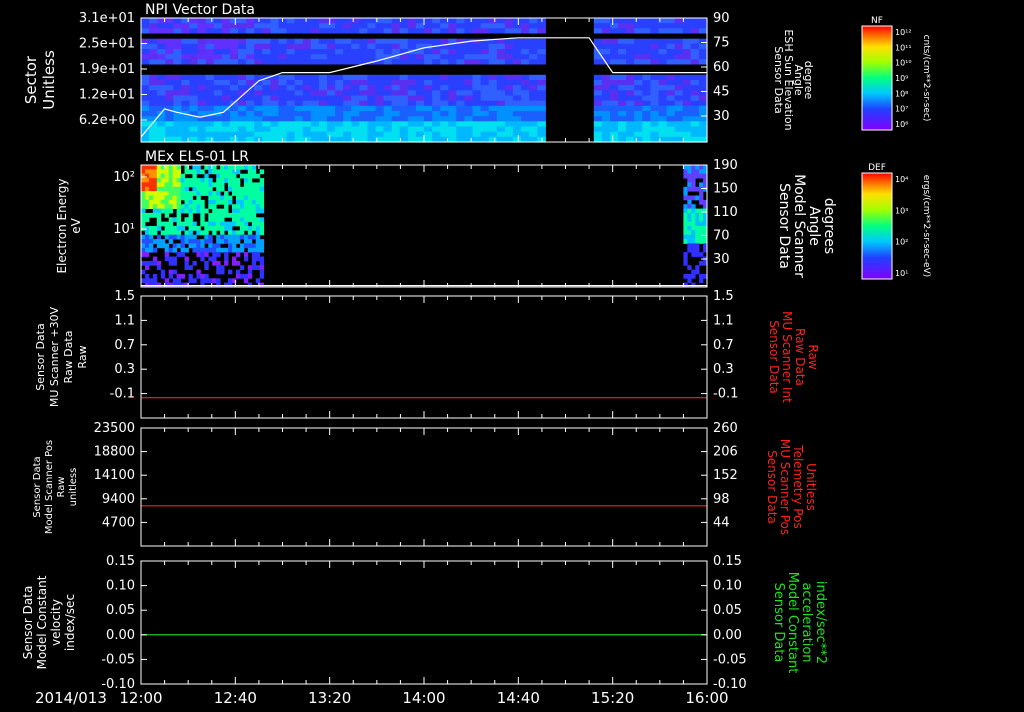  I want to click on spectrogram-cells, so click(424, 226).